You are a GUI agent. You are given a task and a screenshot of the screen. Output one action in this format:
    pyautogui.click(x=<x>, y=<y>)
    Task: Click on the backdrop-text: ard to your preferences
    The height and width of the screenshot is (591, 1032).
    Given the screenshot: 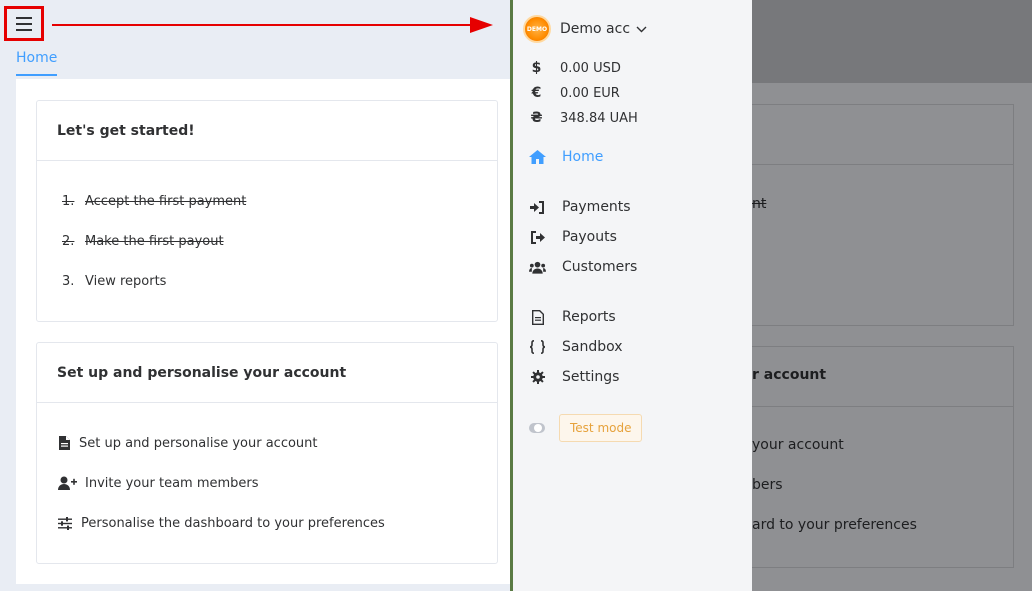 What is the action you would take?
    pyautogui.click(x=834, y=525)
    